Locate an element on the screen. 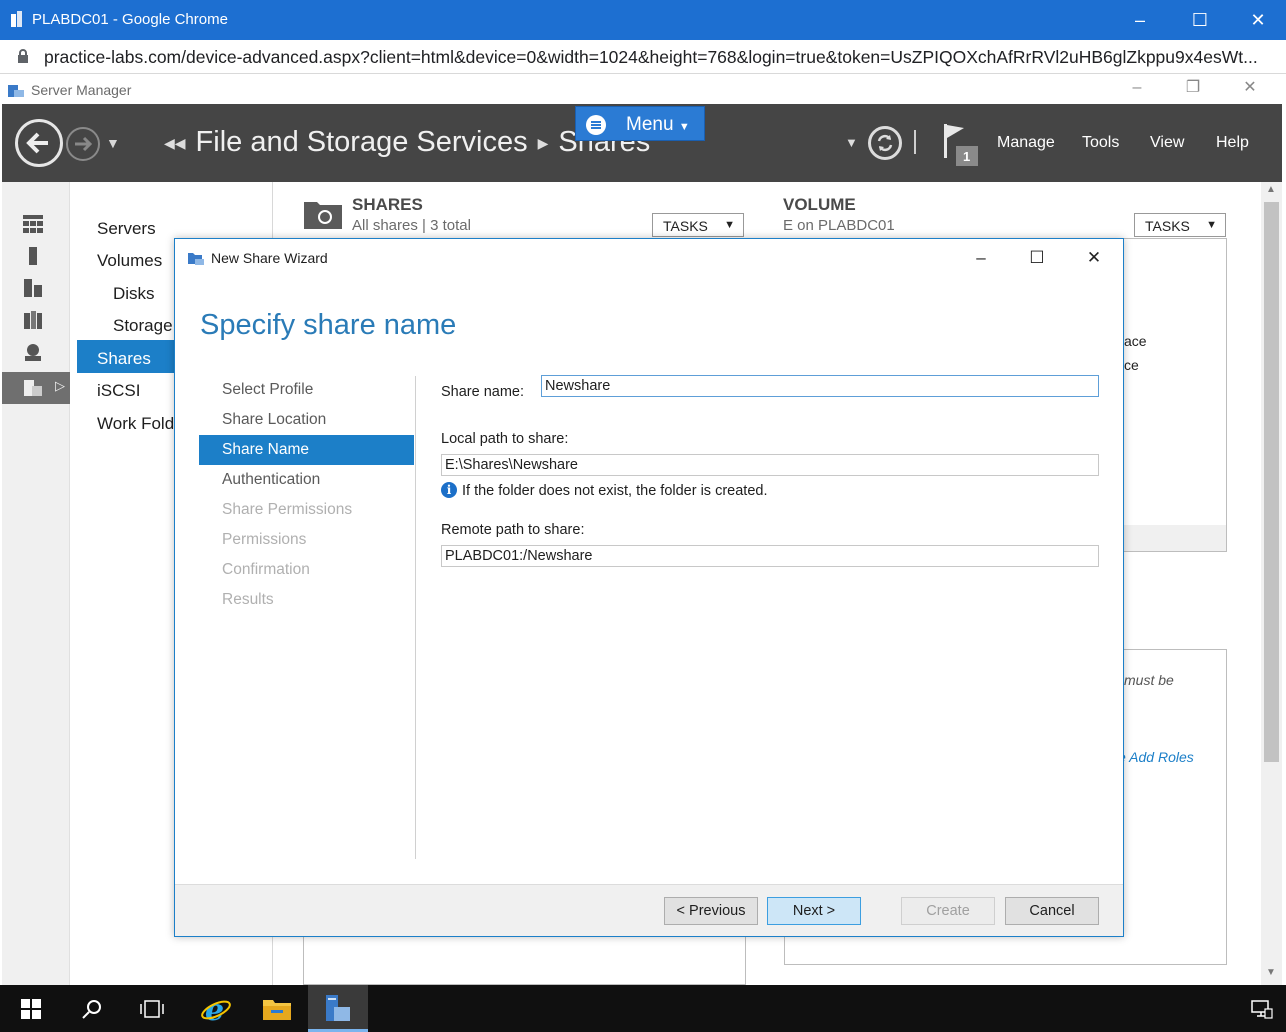 This screenshot has height=1032, width=1286. windows-logo-icon is located at coordinates (31, 1009).